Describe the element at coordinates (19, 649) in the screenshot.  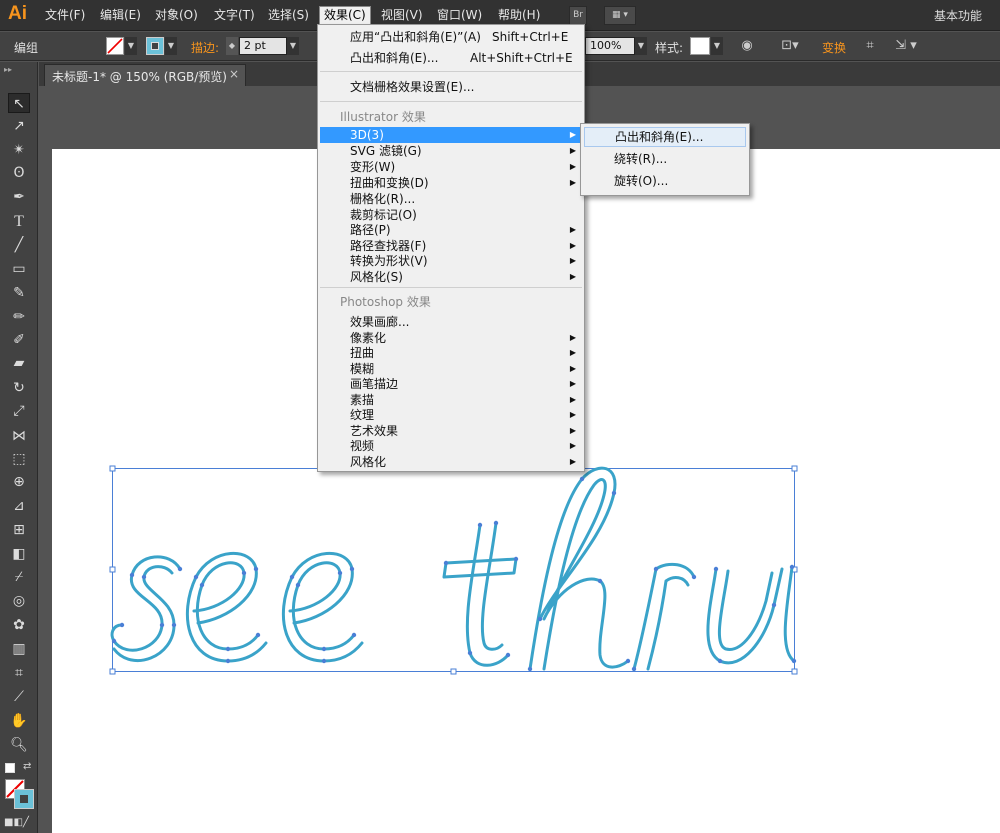
I see `column-graph-tool-icon: ▥` at that location.